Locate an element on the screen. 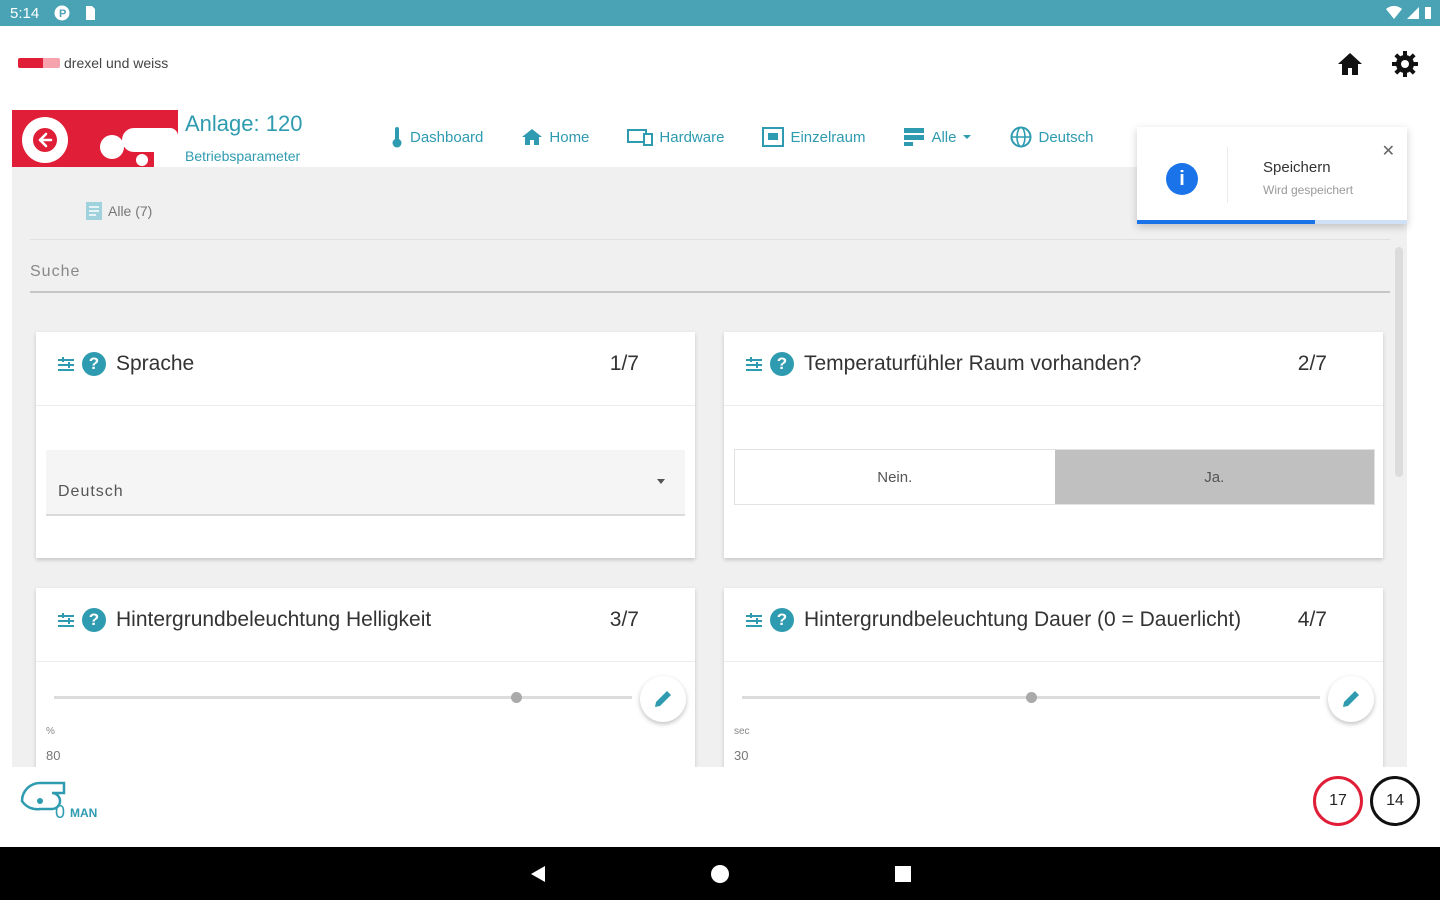  tab-label: Dashboard is located at coordinates (447, 137).